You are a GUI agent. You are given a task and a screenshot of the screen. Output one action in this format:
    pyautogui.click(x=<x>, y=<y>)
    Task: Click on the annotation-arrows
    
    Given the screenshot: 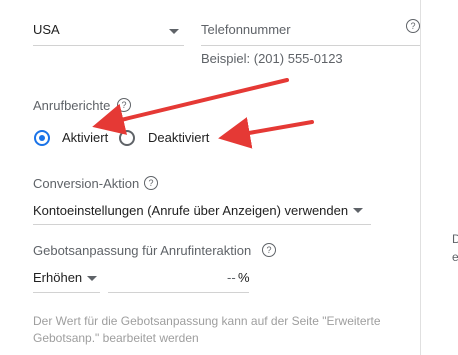 What is the action you would take?
    pyautogui.click(x=203, y=113)
    